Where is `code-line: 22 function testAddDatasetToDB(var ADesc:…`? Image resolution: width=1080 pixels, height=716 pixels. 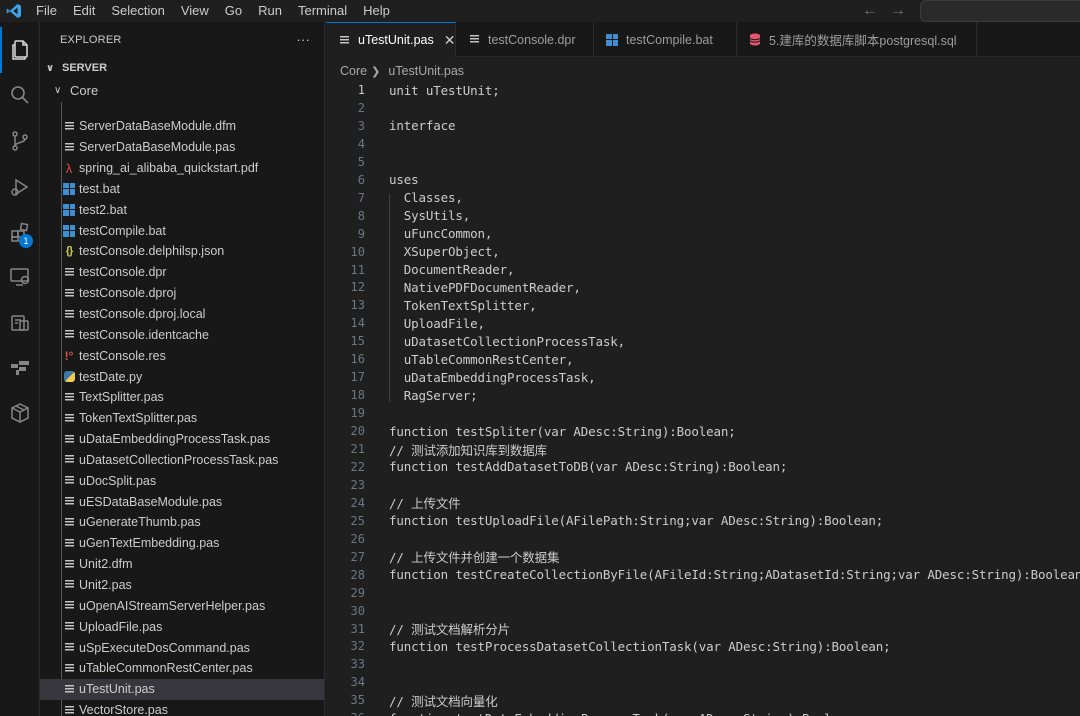 code-line: 22 function testAddDatasetToDB(var ADesc:… is located at coordinates (703, 467).